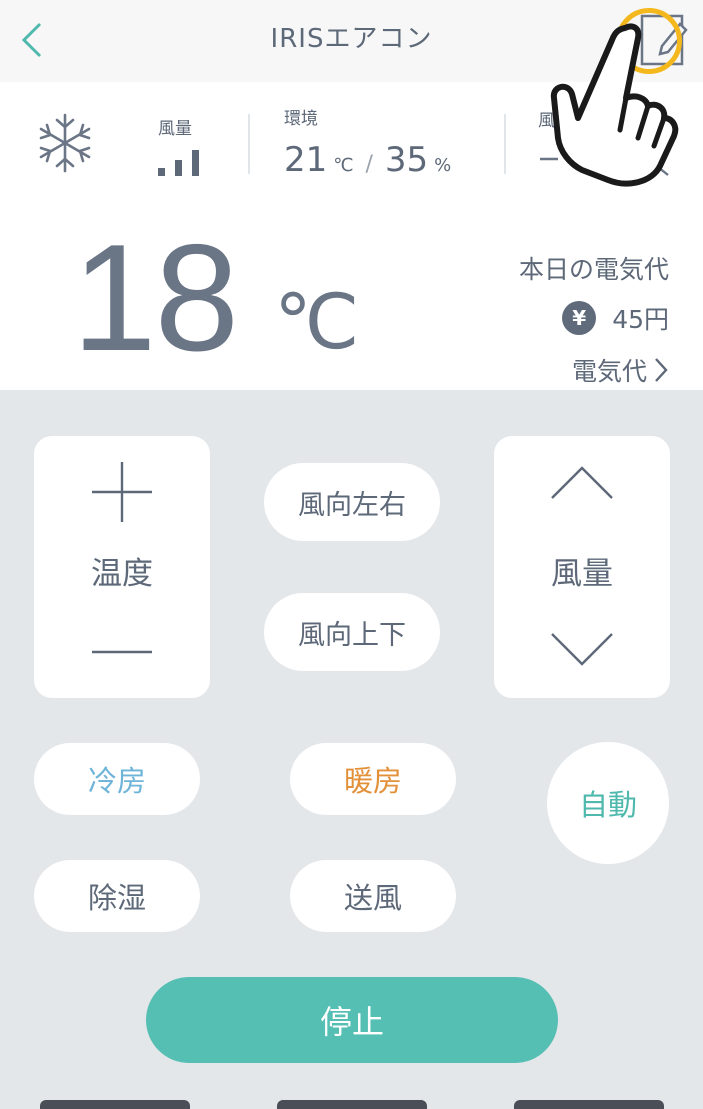 The height and width of the screenshot is (1109, 703). I want to click on fan-level-label: 風量, so click(175, 129).